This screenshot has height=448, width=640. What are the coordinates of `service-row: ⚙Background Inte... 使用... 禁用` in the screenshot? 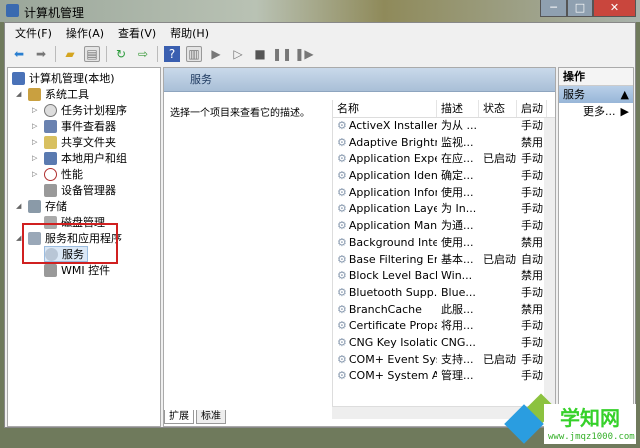 It's located at (444, 243).